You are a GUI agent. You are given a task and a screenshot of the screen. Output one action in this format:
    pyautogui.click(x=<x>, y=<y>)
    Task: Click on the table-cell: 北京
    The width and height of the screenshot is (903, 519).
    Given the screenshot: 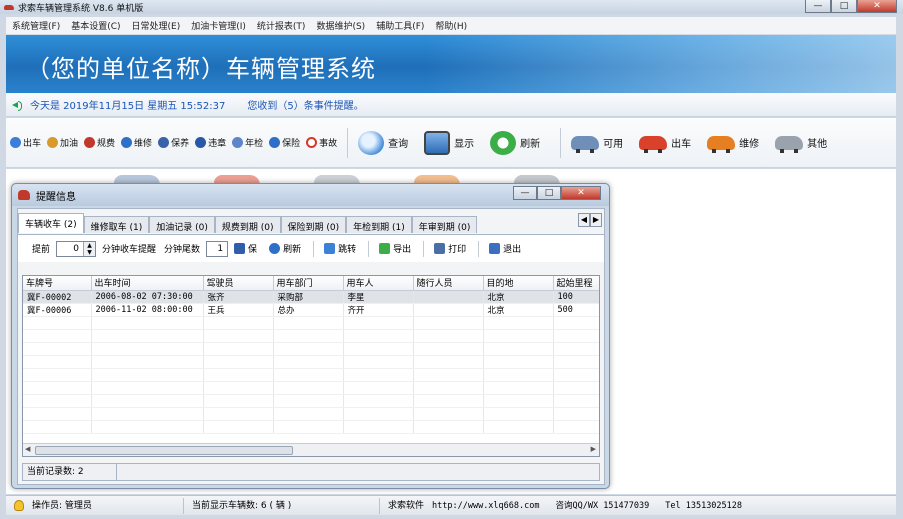 What is the action you would take?
    pyautogui.click(x=518, y=310)
    